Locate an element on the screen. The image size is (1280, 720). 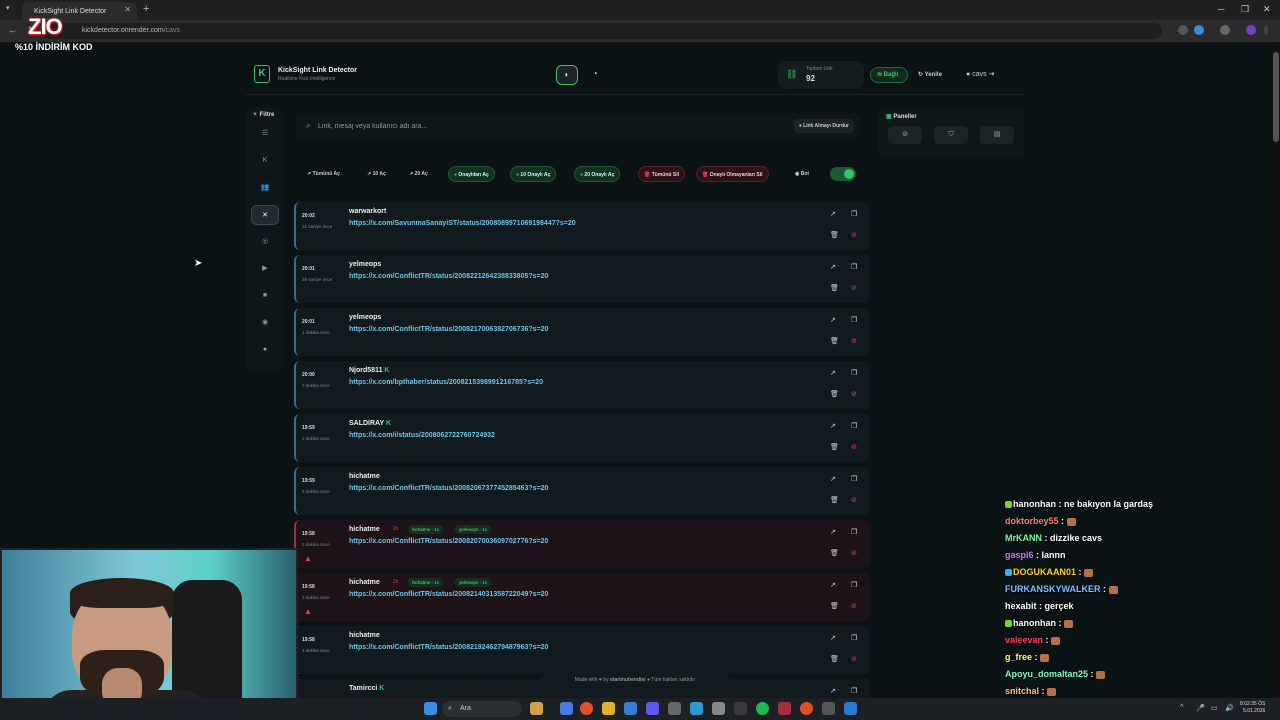
profile-avatar is located at coordinates (1251, 30).